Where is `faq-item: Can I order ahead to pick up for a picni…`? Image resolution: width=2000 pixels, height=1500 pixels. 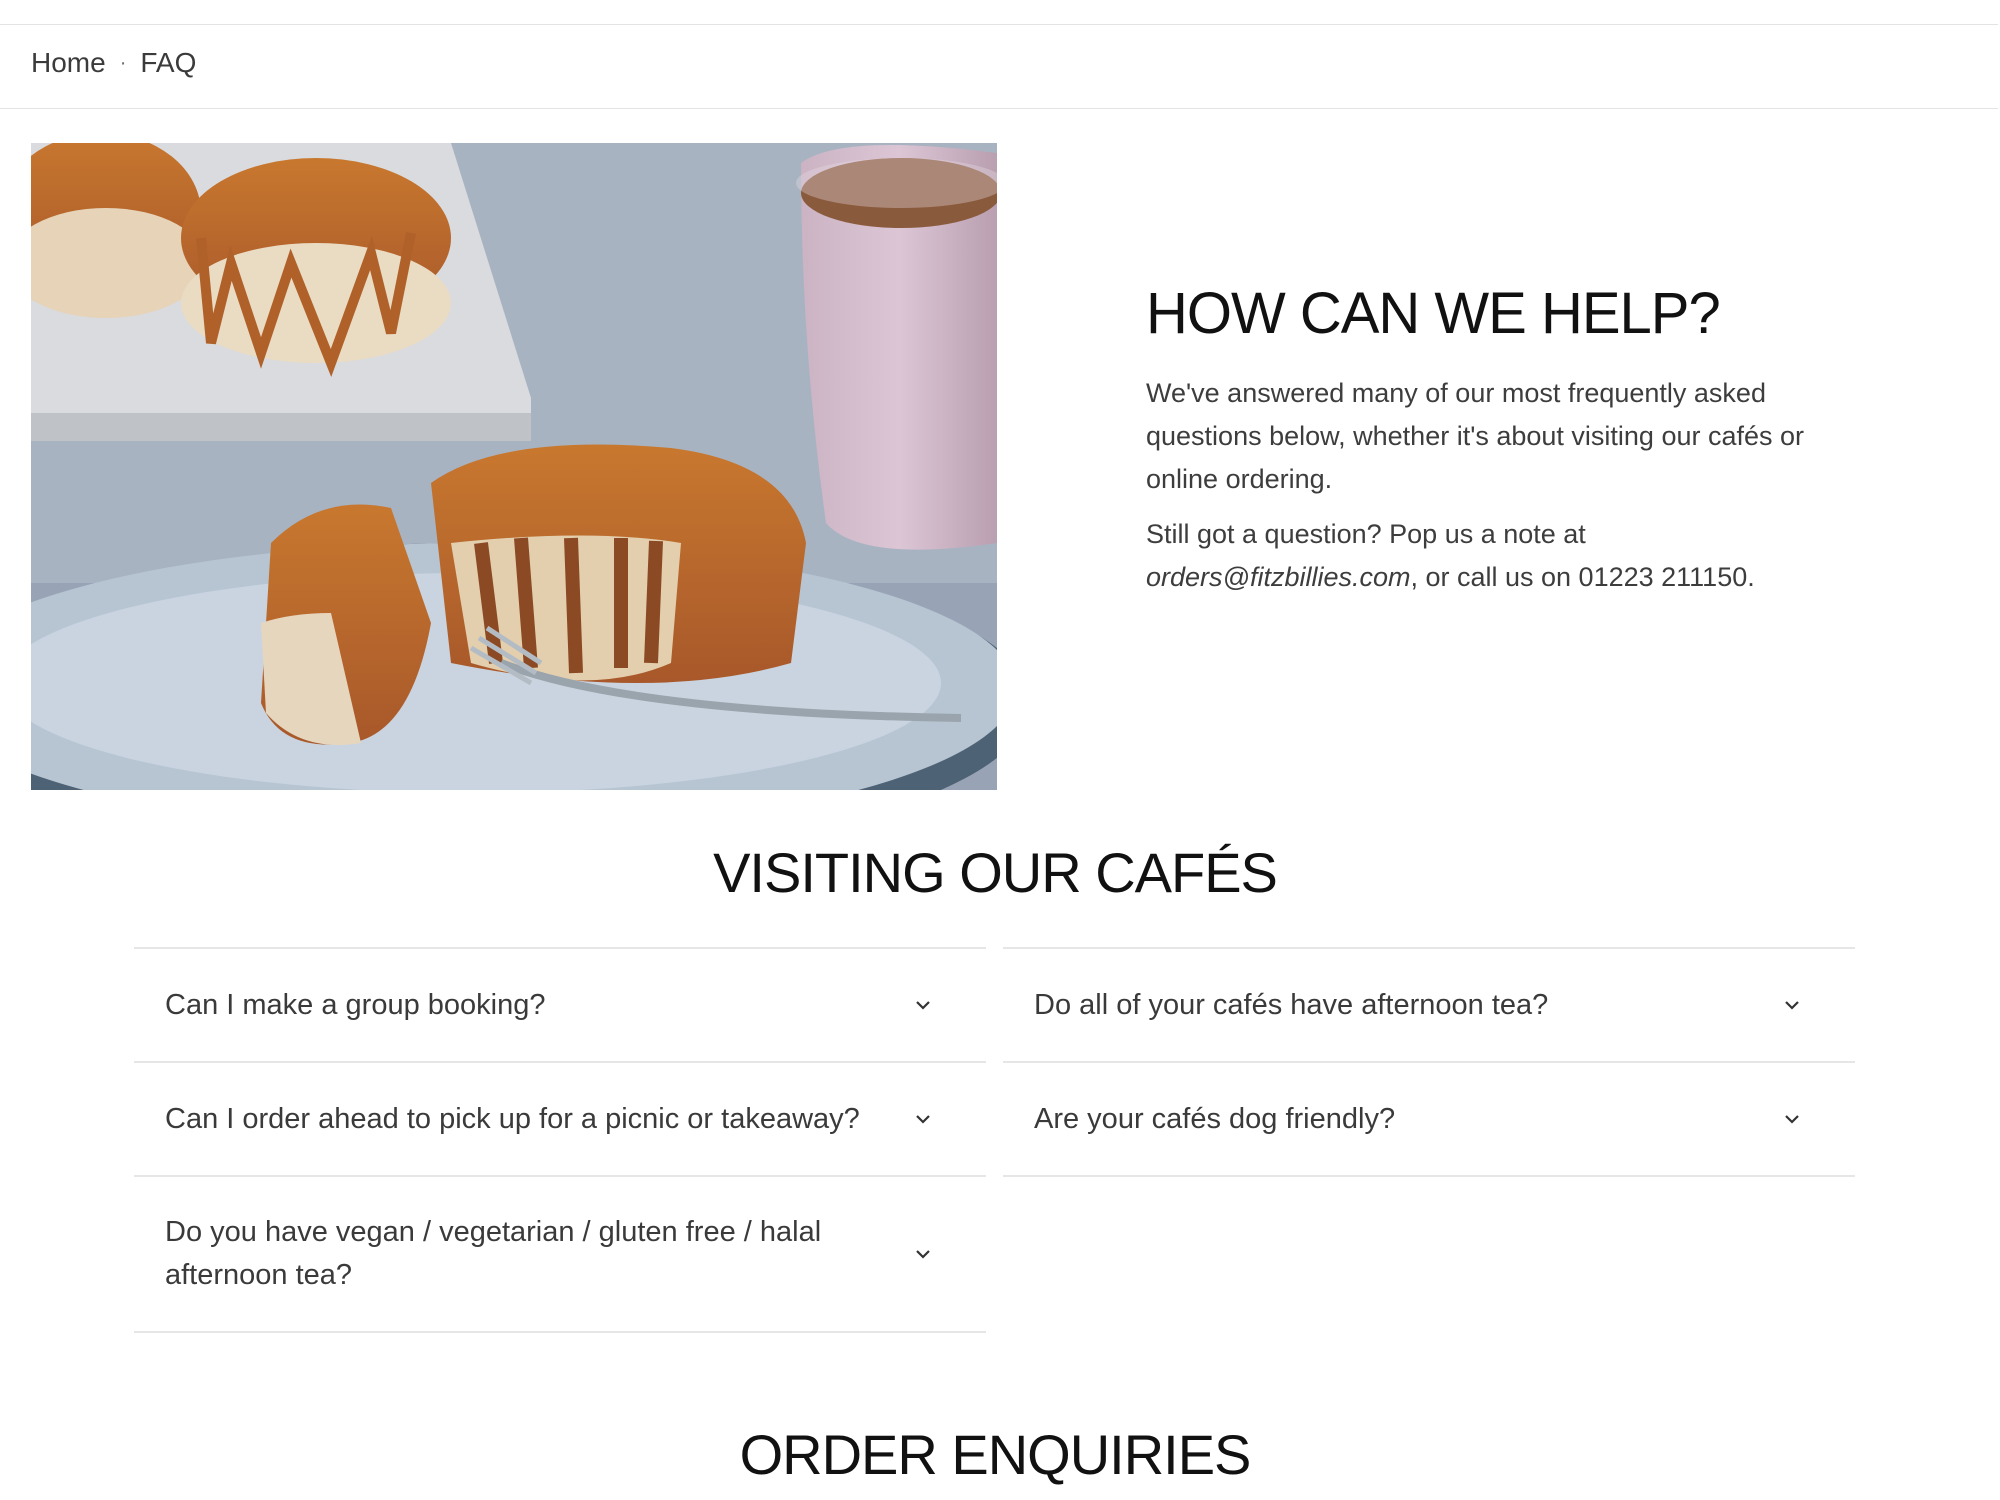
faq-item: Can I order ahead to pick up for a picni… is located at coordinates (560, 1118).